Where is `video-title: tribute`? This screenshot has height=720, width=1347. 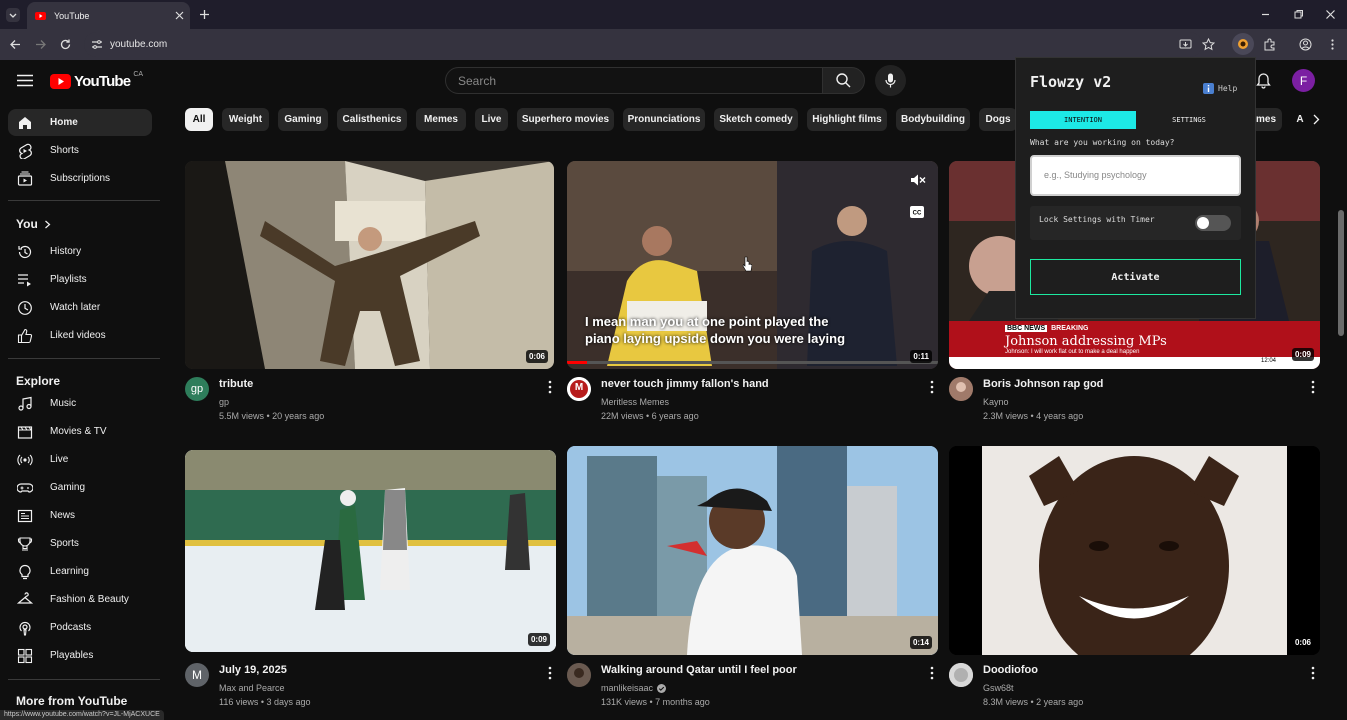
video-title: tribute is located at coordinates (236, 384).